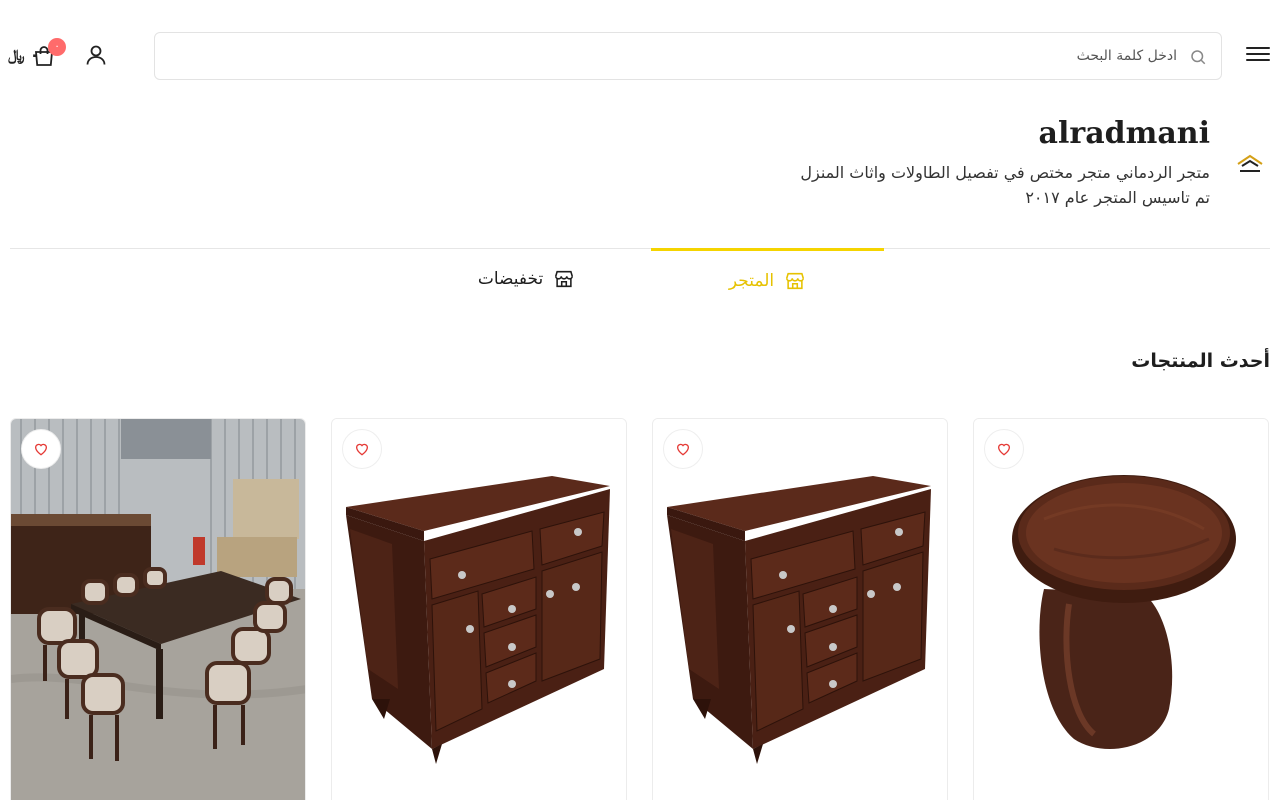 Image resolution: width=1280 pixels, height=800 pixels. Describe the element at coordinates (1198, 57) in the screenshot. I see `search-icon` at that location.